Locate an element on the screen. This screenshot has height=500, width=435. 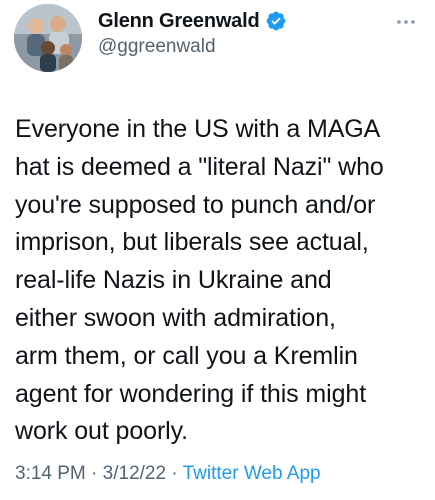
handle: @ggreenwald is located at coordinates (157, 47).